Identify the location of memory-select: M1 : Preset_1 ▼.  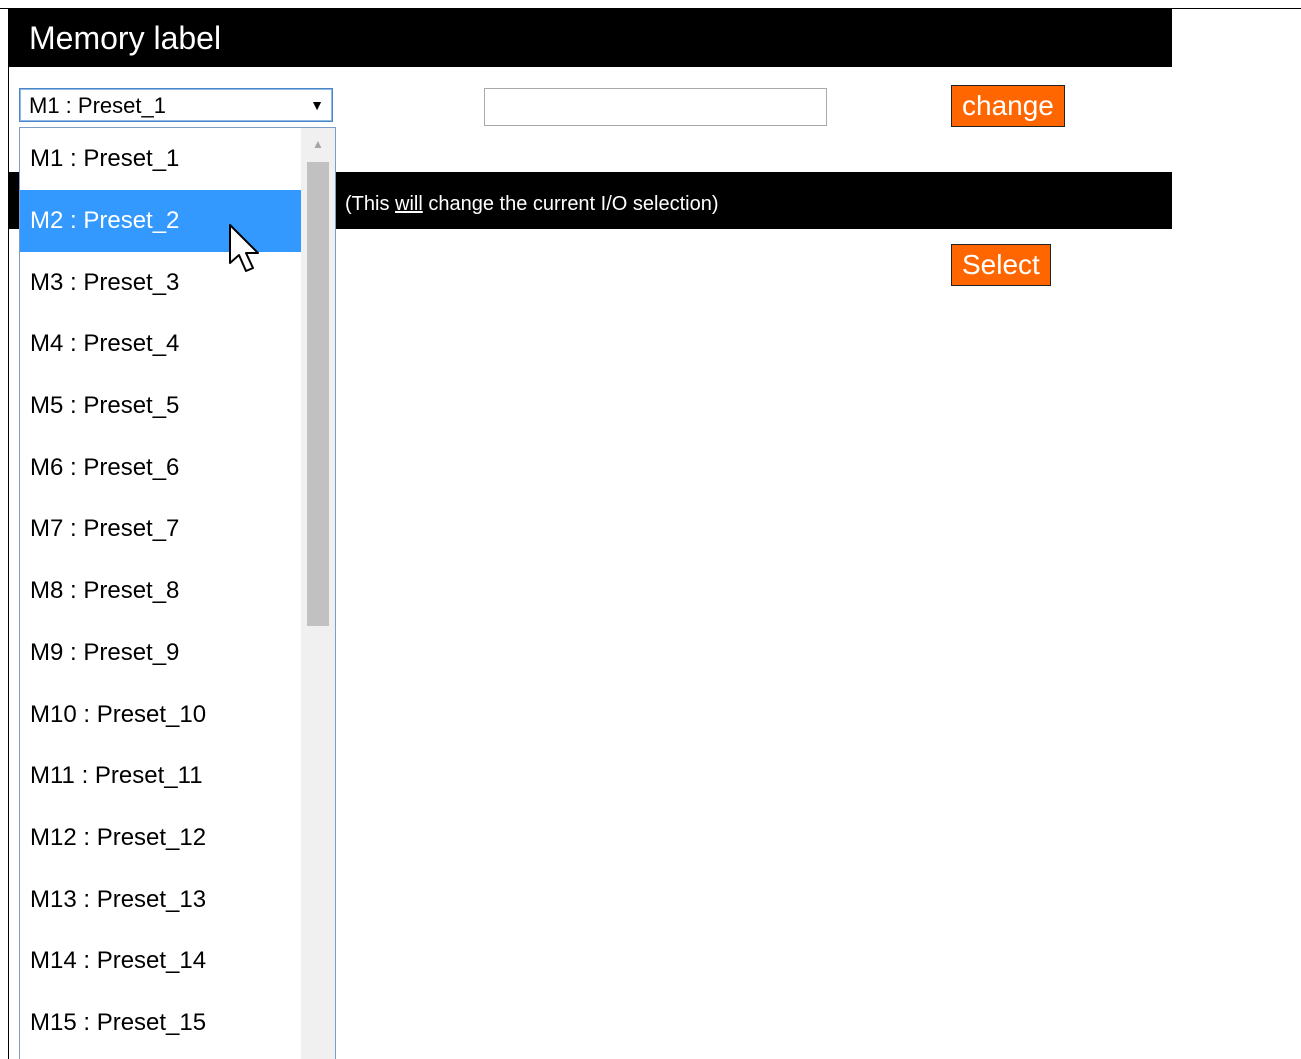
(176, 105).